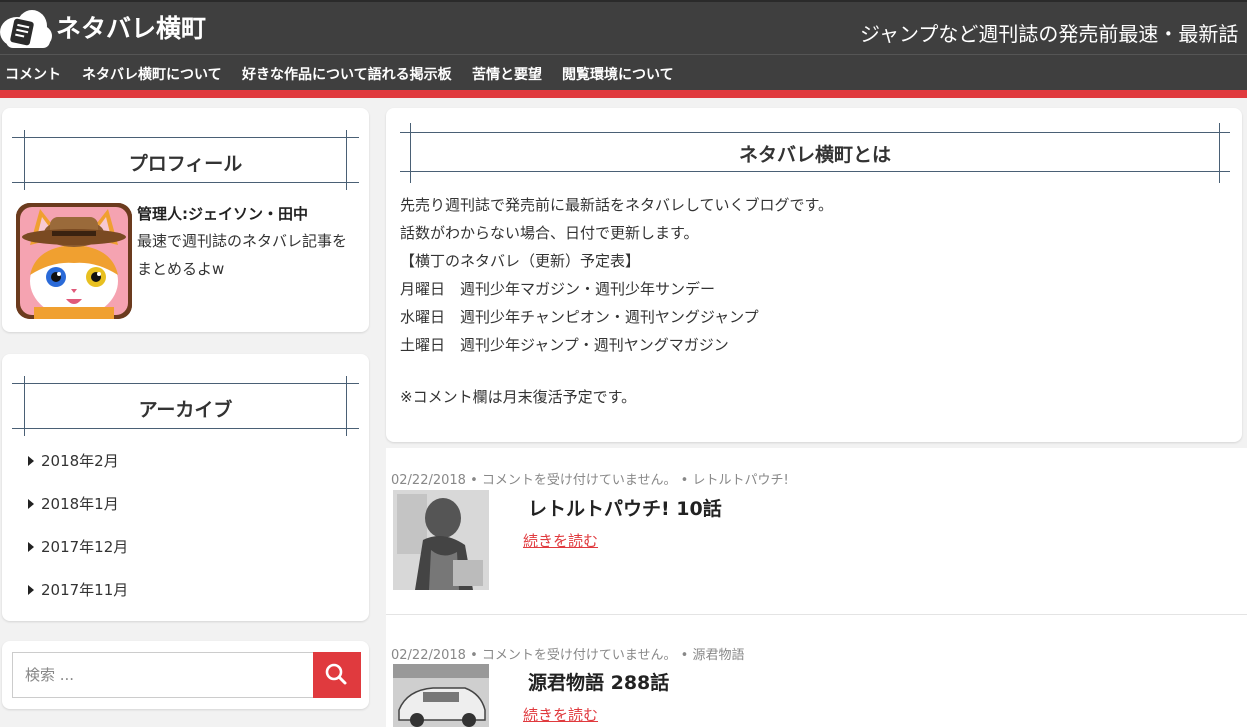  I want to click on book-cloud-logo-icon, so click(26, 28).